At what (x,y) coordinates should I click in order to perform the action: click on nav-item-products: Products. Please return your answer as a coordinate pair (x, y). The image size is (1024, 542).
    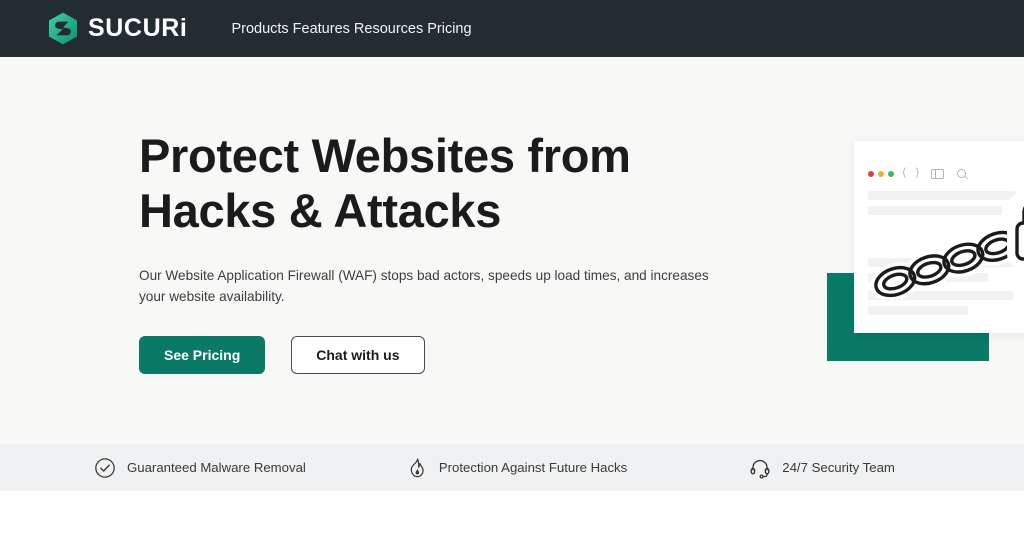
    Looking at the image, I should click on (259, 29).